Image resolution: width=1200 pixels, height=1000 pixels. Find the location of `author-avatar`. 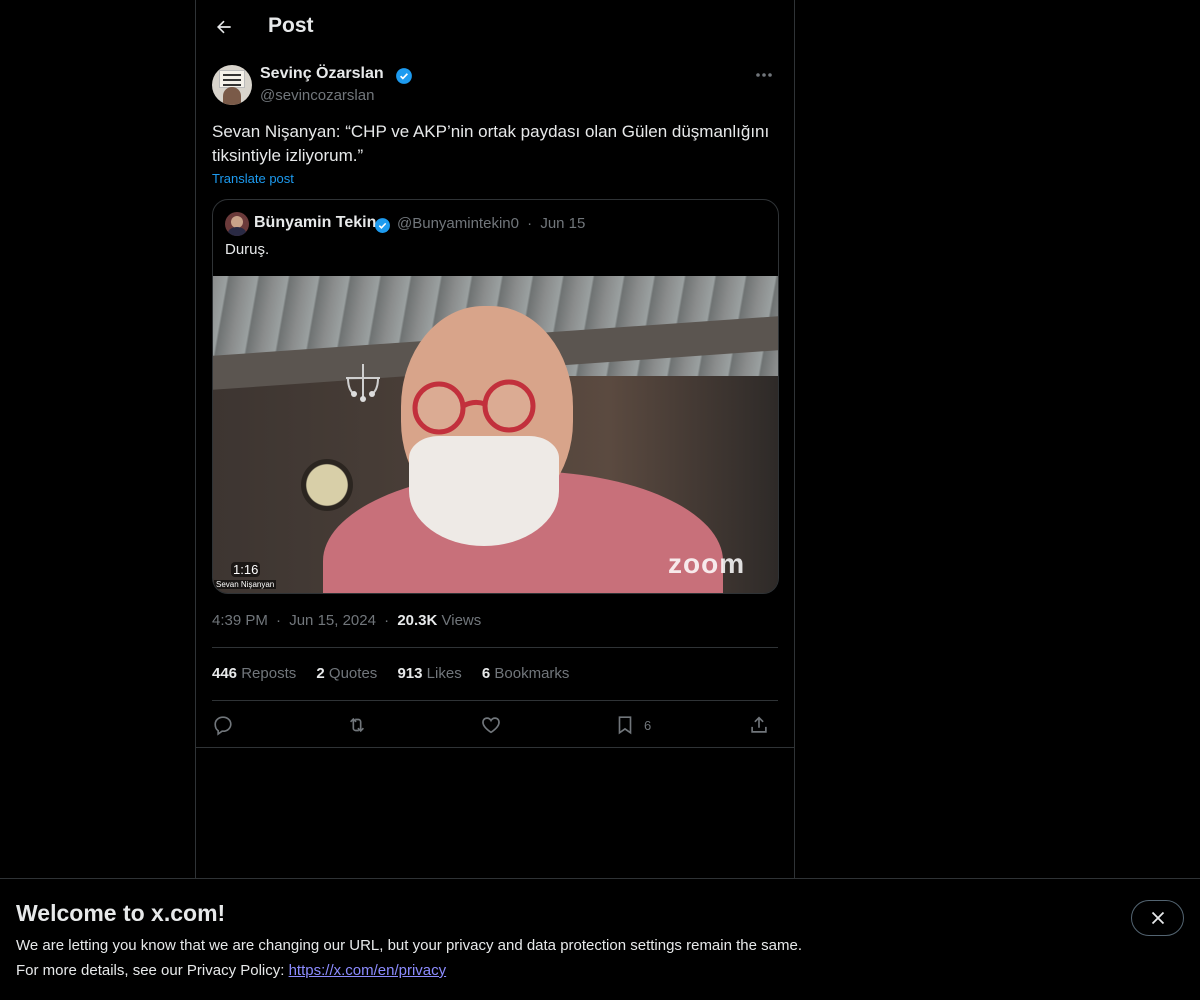

author-avatar is located at coordinates (232, 85).